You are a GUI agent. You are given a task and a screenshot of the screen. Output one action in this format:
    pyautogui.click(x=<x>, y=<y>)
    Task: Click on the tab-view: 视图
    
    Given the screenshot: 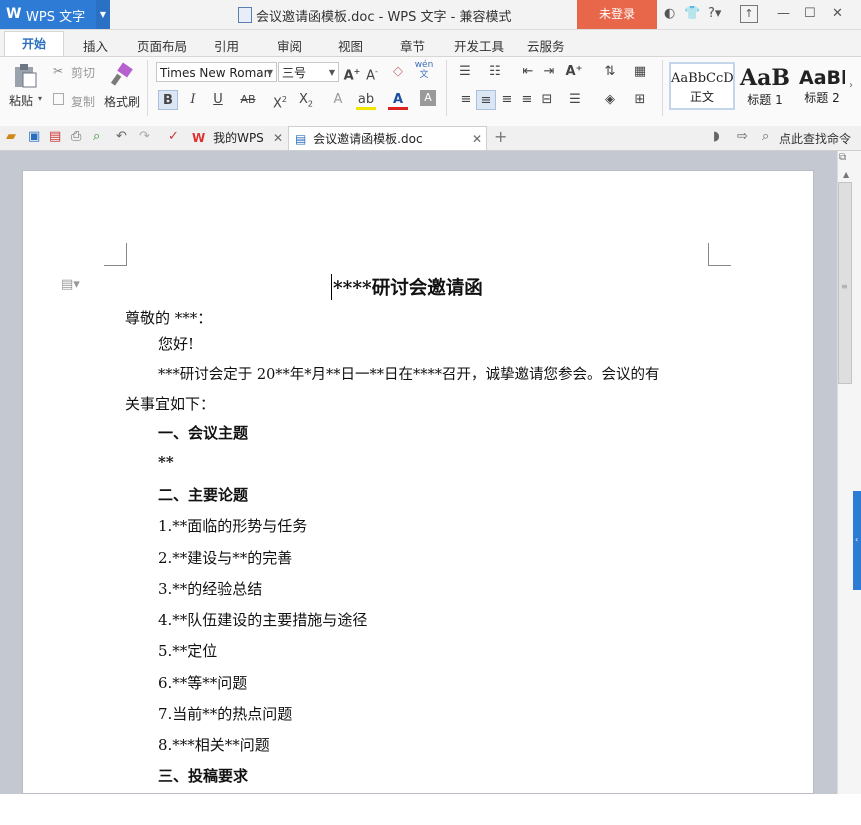 What is the action you would take?
    pyautogui.click(x=350, y=45)
    